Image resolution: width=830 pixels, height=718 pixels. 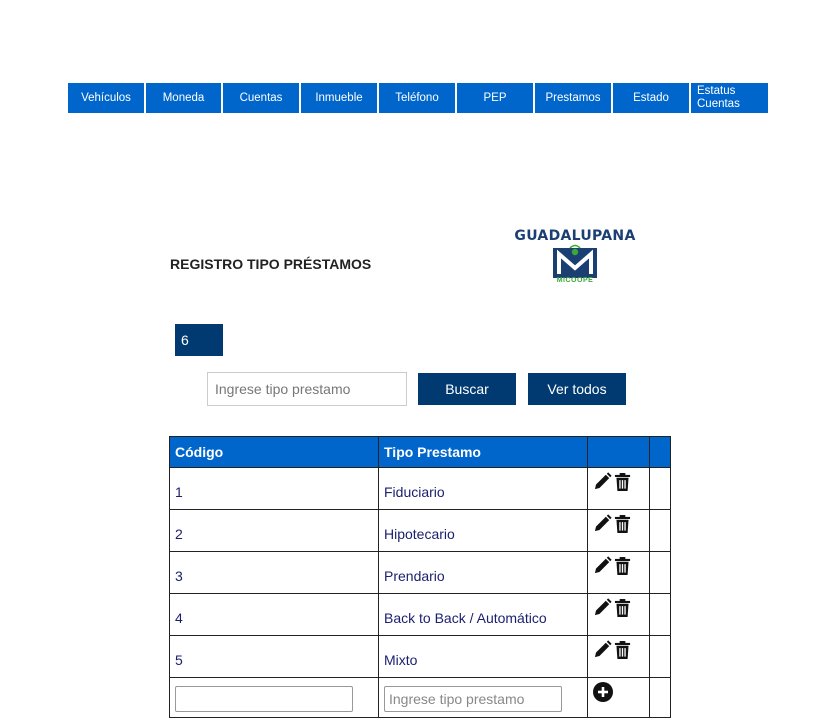 I want to click on cell-new-codigo, so click(x=274, y=697).